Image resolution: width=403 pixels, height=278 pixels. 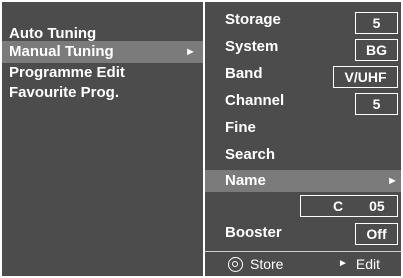 I want to click on submenu-arrow-icon: ►, so click(x=190, y=52).